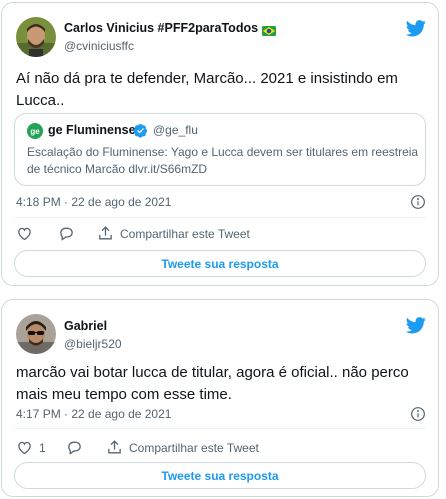  I want to click on like-button: 1, so click(31, 447).